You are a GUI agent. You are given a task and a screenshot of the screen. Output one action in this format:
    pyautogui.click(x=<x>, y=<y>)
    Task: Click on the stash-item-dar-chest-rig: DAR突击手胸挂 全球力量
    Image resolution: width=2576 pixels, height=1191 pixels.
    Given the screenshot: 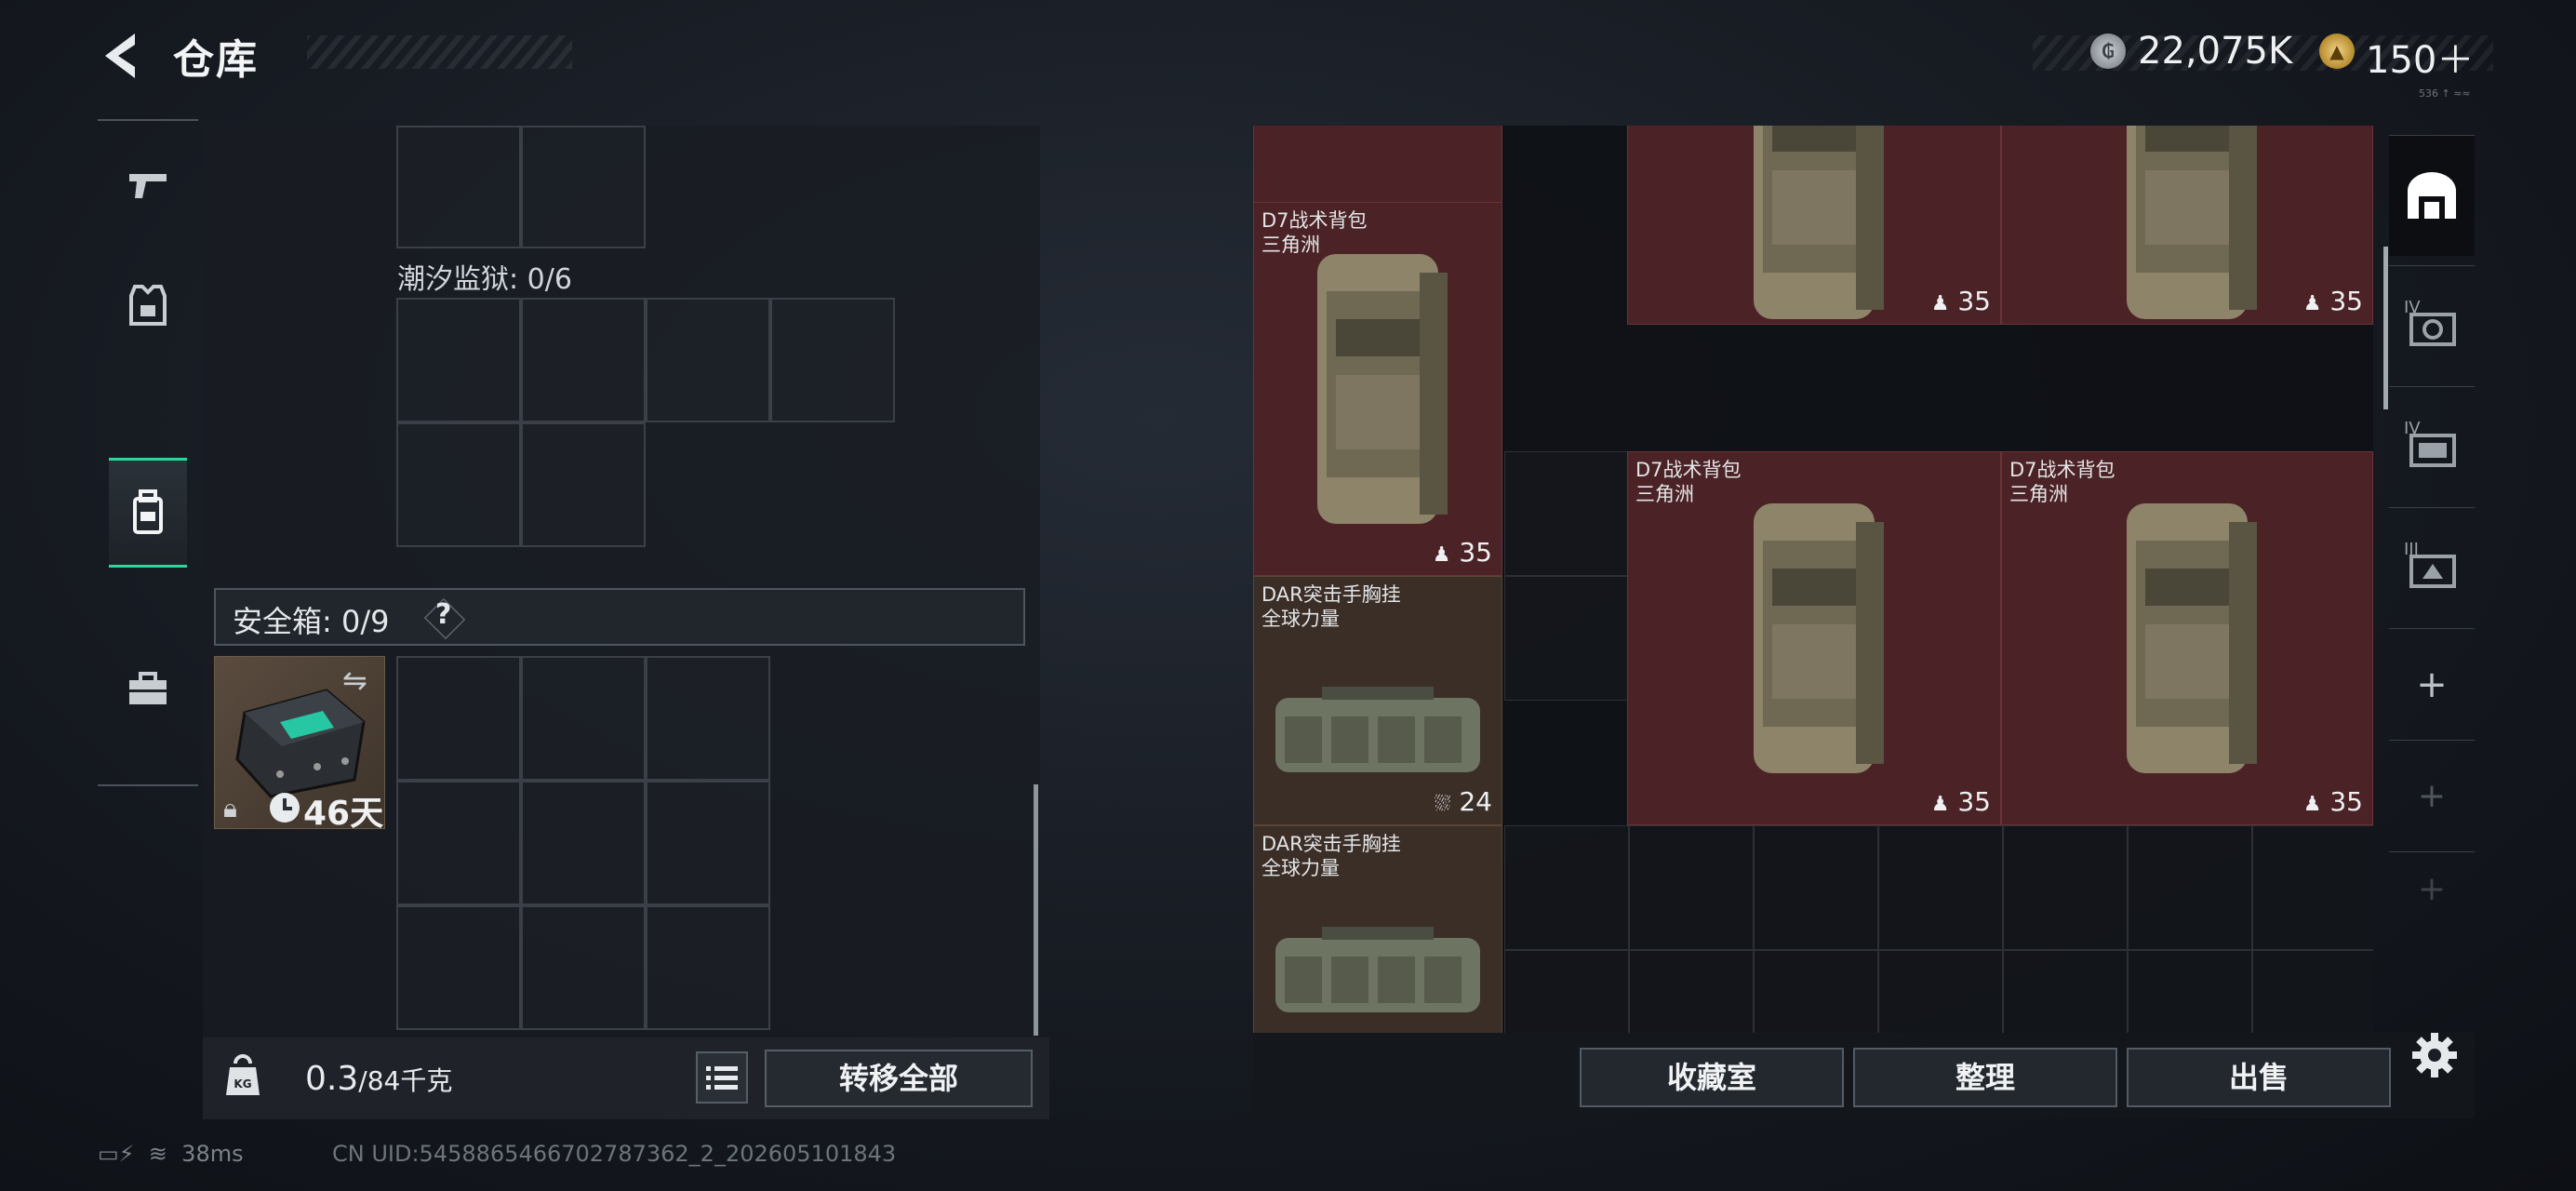 What is the action you would take?
    pyautogui.click(x=1377, y=929)
    